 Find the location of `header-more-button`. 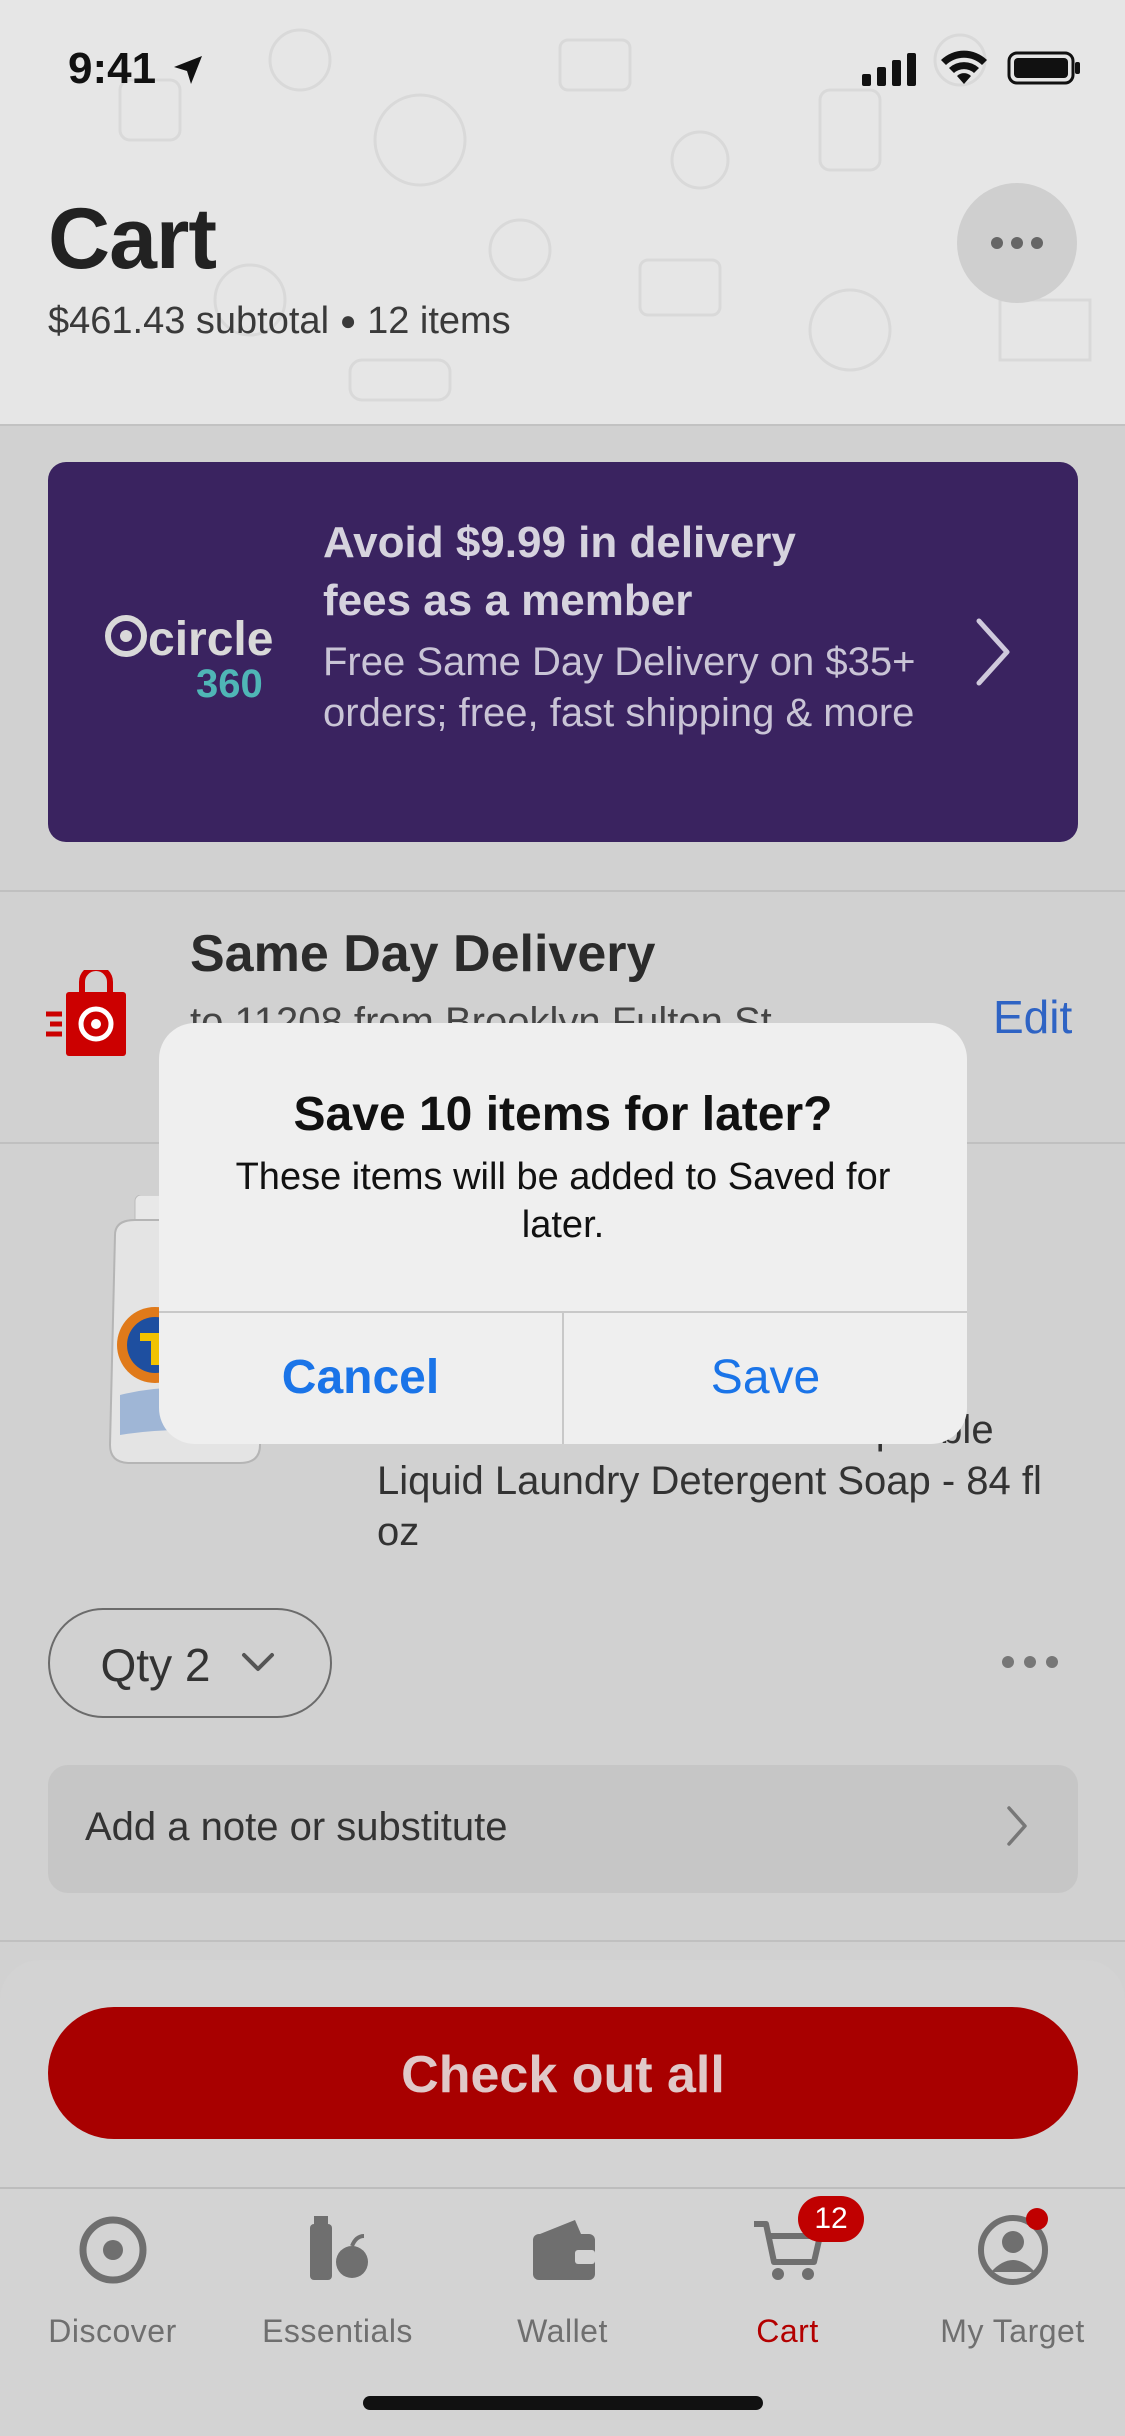

header-more-button is located at coordinates (1017, 243).